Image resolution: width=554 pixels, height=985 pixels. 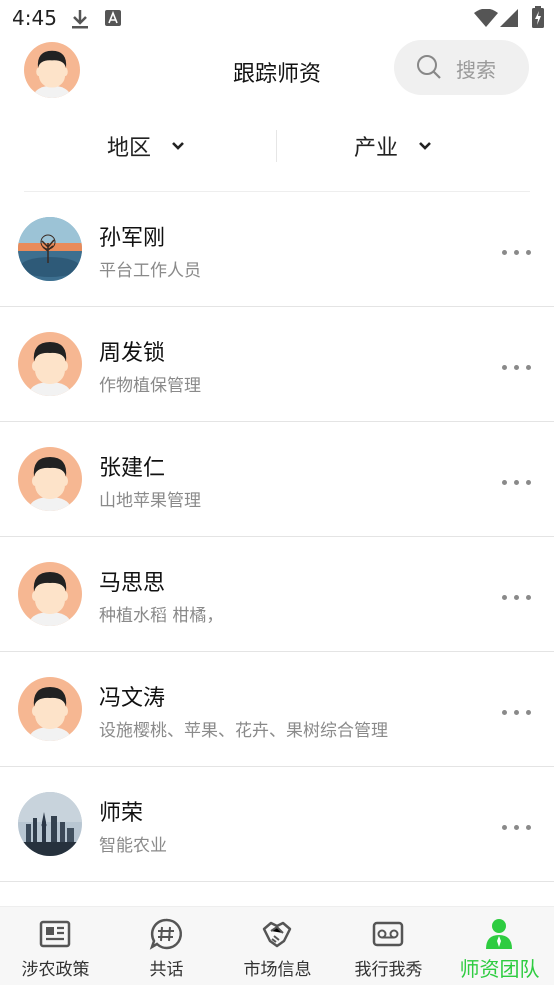 I want to click on filter-bar: 地区 产业, so click(x=277, y=147).